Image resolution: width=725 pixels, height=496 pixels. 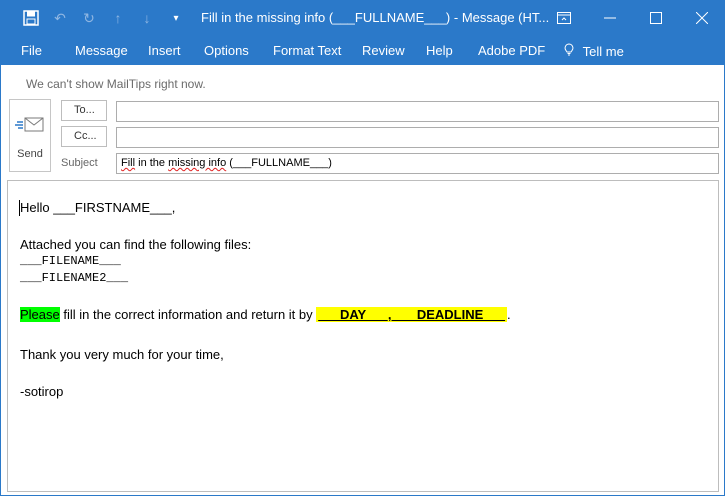 I want to click on to-field, so click(x=417, y=111).